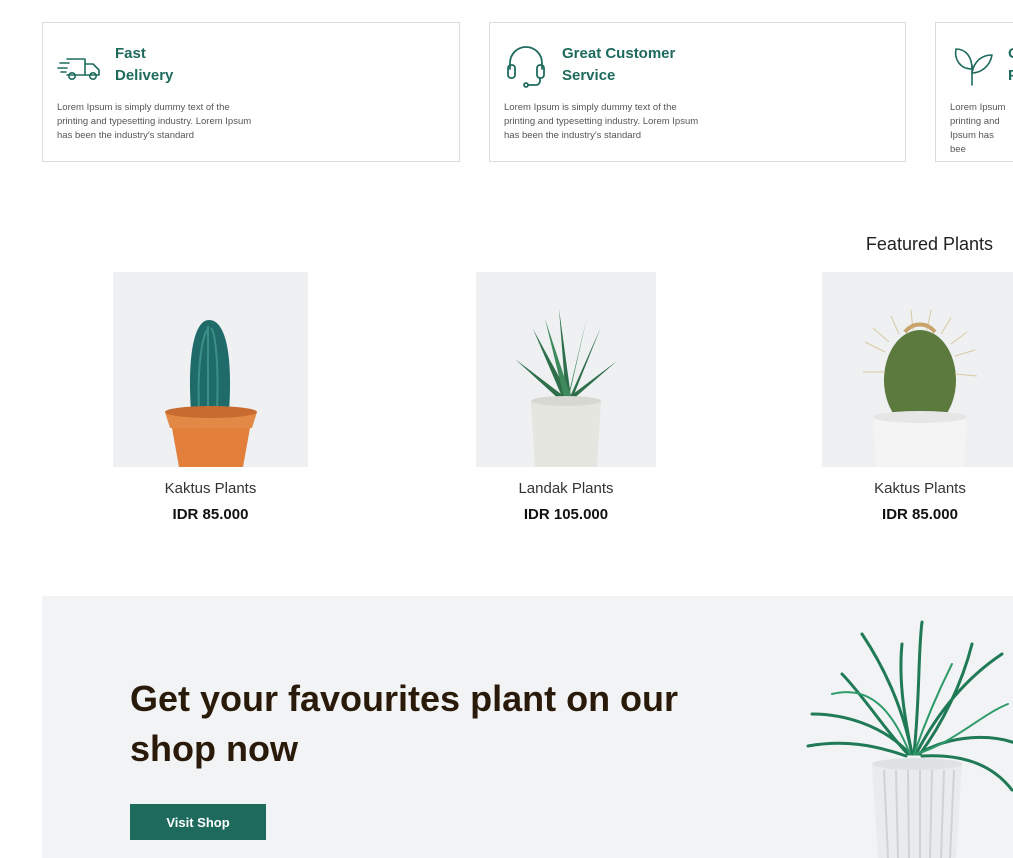 Image resolution: width=1013 pixels, height=858 pixels. What do you see at coordinates (619, 64) in the screenshot?
I see `feature-title: Great Customer Service` at bounding box center [619, 64].